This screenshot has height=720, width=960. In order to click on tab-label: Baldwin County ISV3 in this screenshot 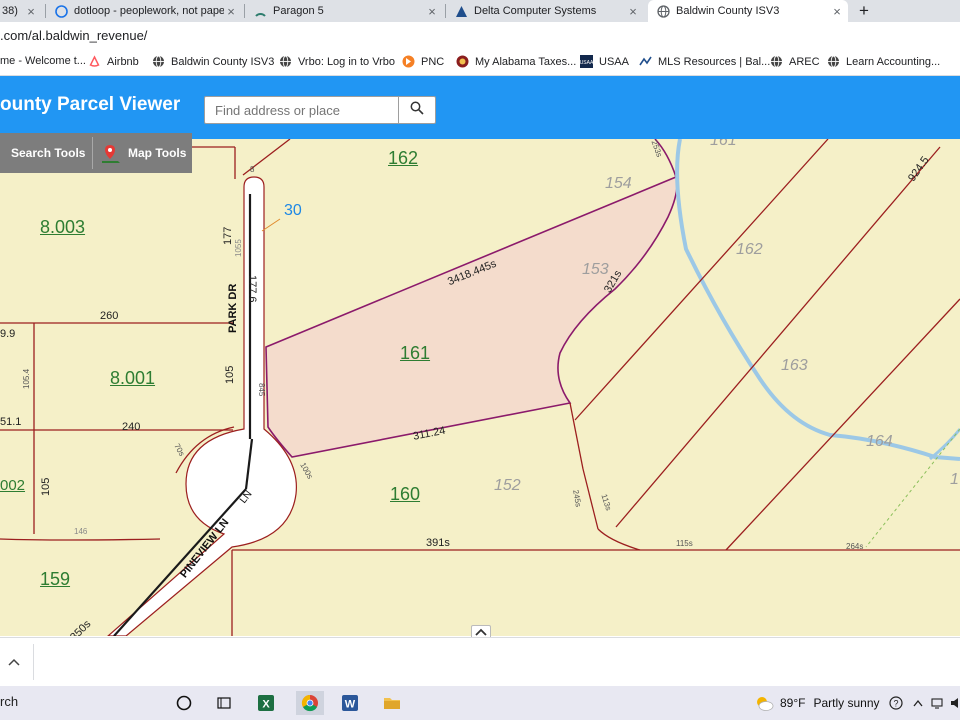, I will do `click(728, 11)`.